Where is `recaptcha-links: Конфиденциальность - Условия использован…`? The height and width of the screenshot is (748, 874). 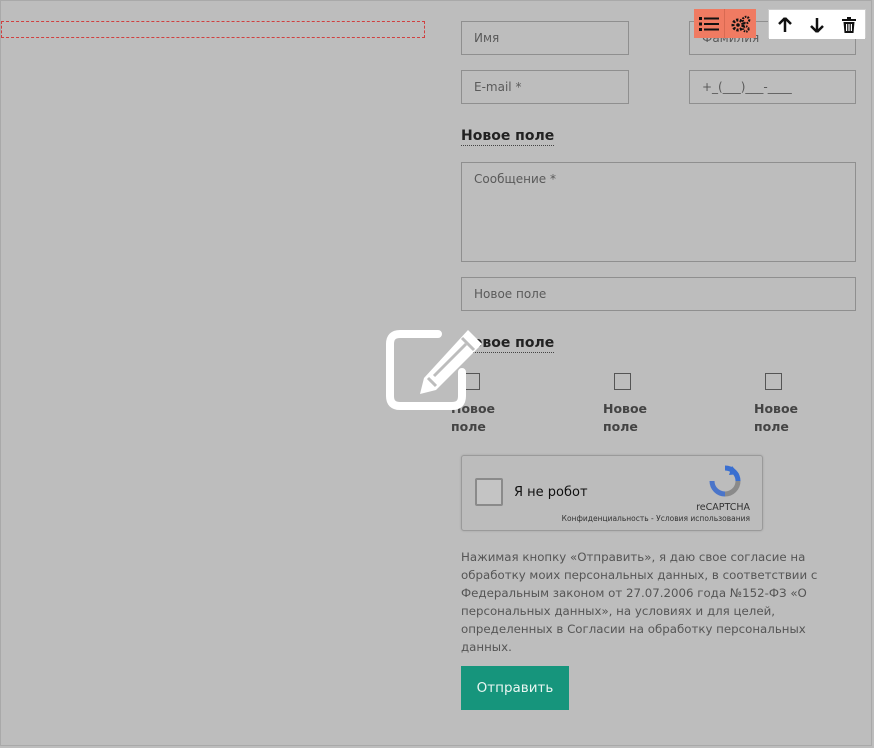 recaptcha-links: Конфиденциальность - Условия использован… is located at coordinates (656, 518).